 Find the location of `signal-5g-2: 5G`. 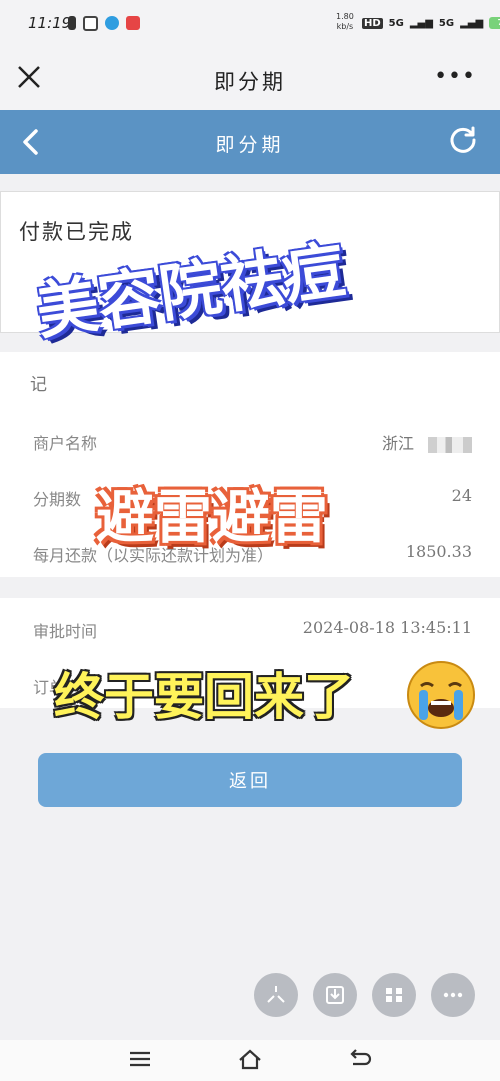

signal-5g-2: 5G is located at coordinates (446, 23).